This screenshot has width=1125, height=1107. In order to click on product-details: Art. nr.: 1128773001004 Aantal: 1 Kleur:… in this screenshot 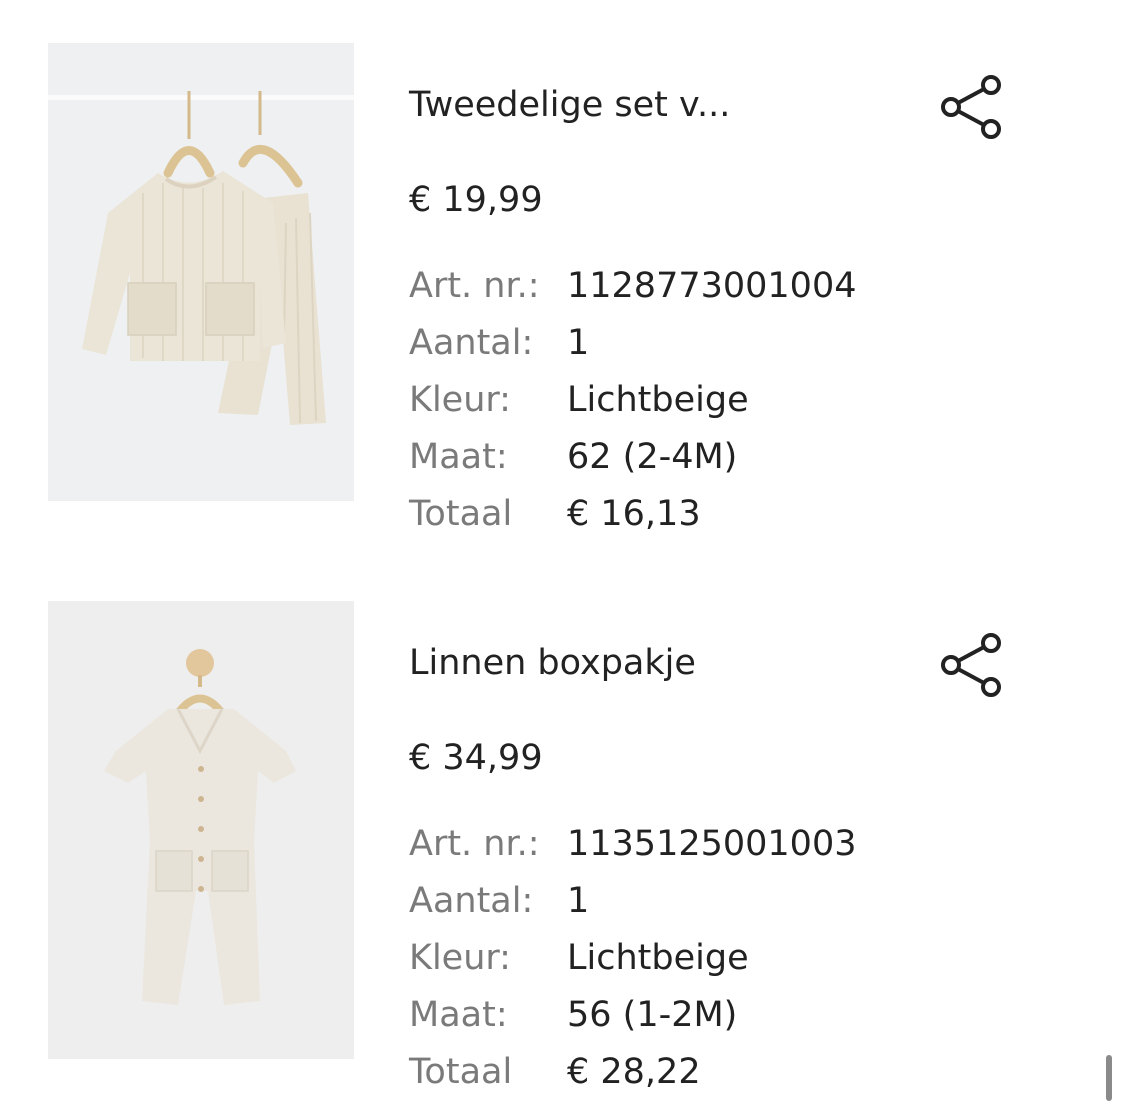, I will do `click(689, 406)`.